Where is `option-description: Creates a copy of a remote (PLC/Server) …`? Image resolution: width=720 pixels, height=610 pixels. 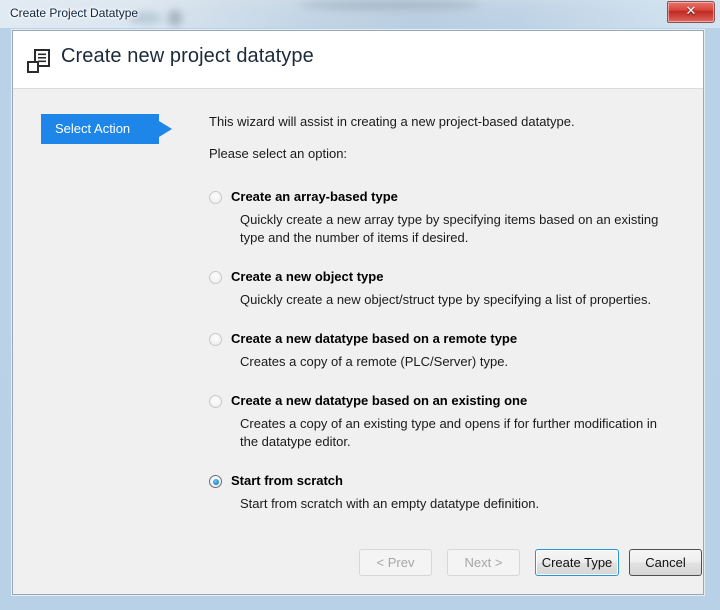 option-description: Creates a copy of a remote (PLC/Server) … is located at coordinates (374, 361).